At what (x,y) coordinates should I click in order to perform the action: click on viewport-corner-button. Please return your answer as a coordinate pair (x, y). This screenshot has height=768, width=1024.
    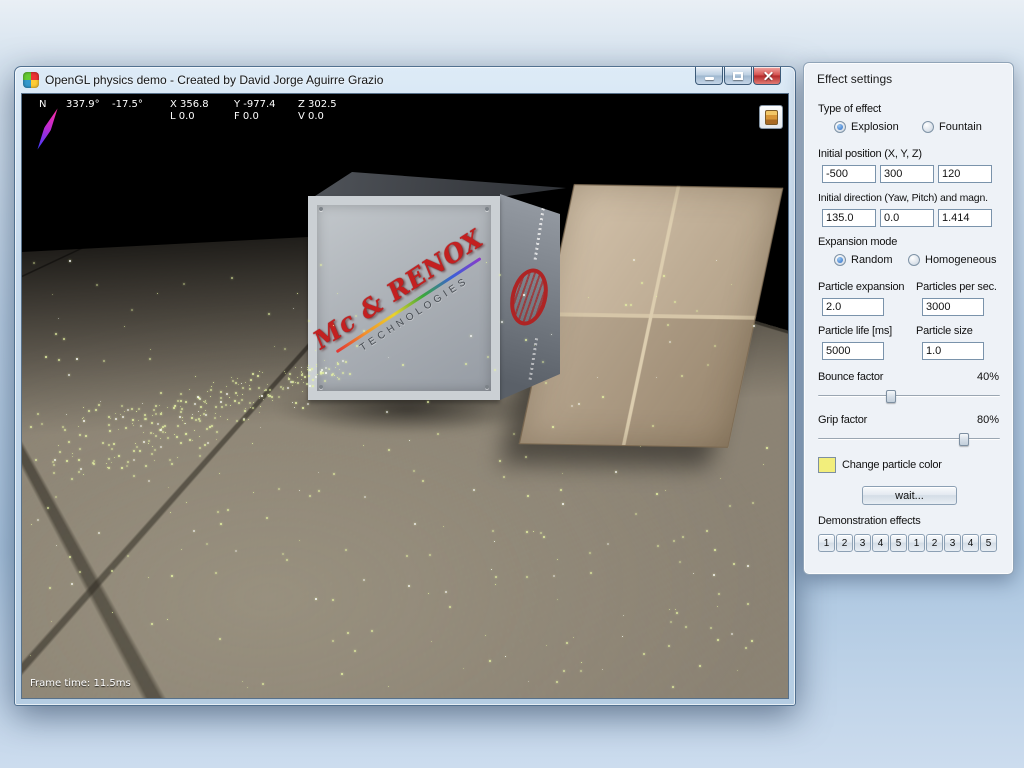
    Looking at the image, I should click on (771, 117).